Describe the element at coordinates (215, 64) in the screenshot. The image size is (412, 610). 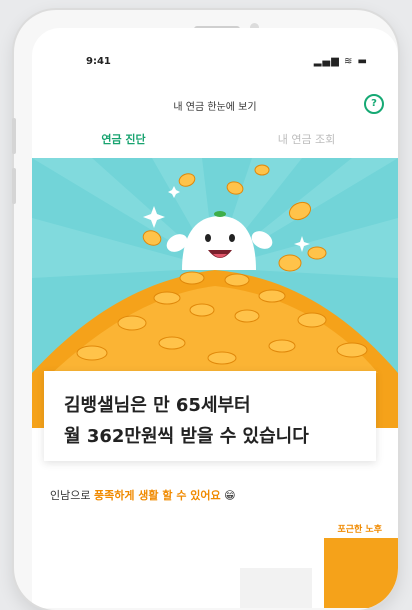
I see `status-bar: 9:41 ▂▄▆ ≋ ▬` at that location.